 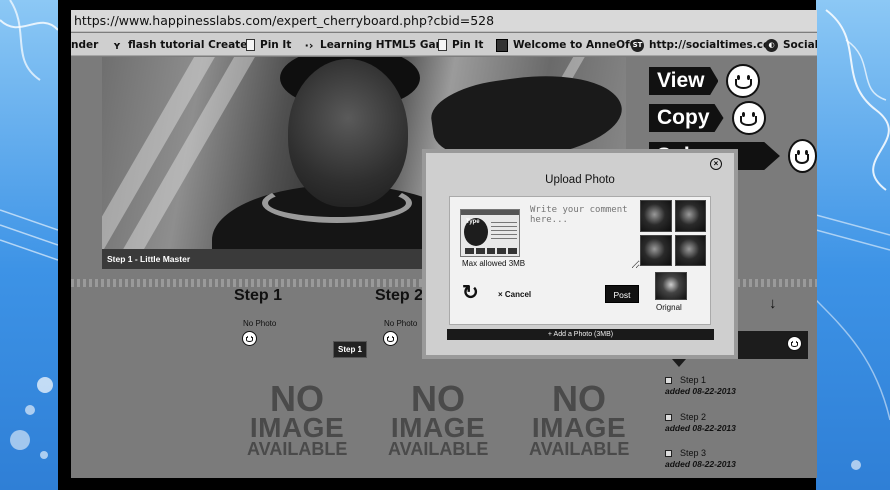 What do you see at coordinates (700, 385) in the screenshot?
I see `list-item: Step 1 added 08-22-2013` at bounding box center [700, 385].